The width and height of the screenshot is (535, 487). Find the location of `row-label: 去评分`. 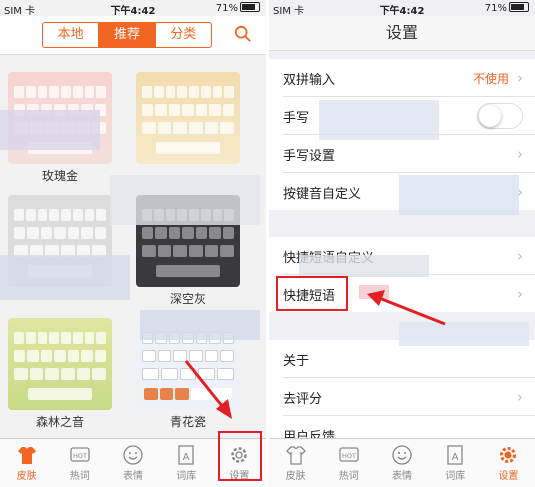

row-label: 去评分 is located at coordinates (303, 399).